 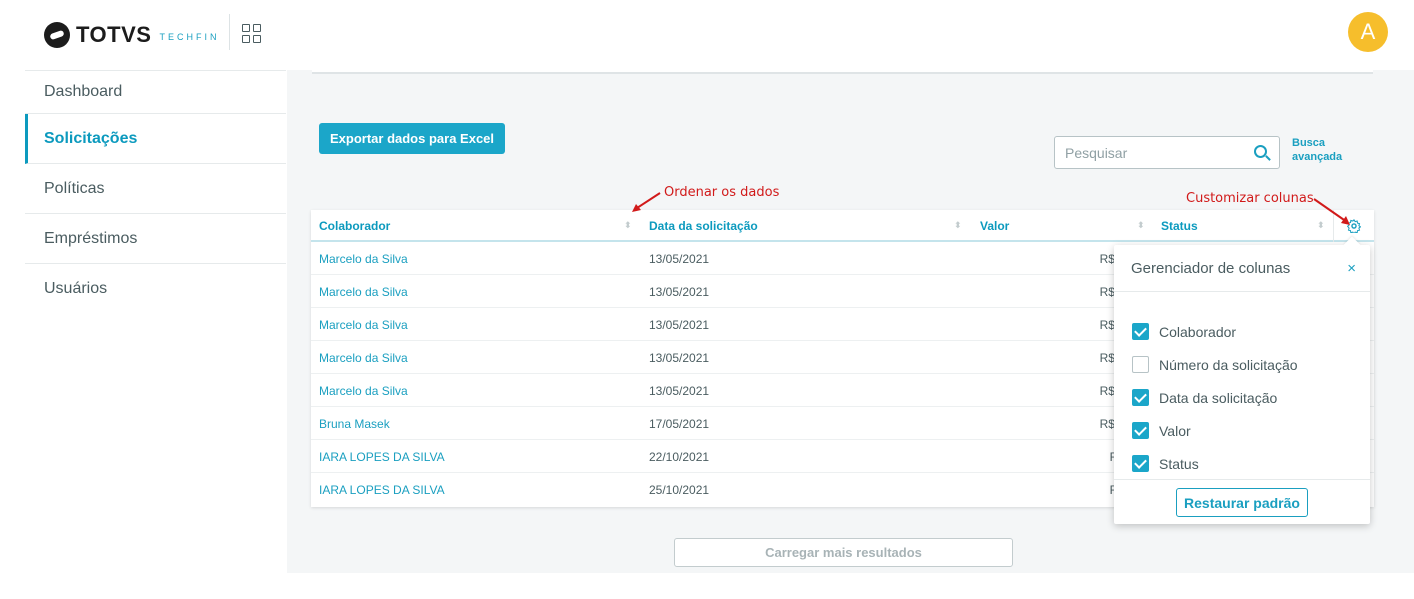 I want to click on option-label: Colaborador, so click(x=1198, y=331).